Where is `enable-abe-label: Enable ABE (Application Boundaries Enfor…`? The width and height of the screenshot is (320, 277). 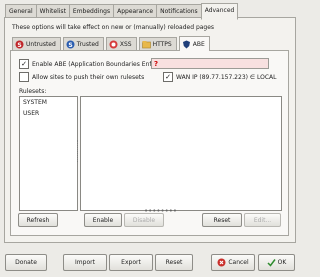 enable-abe-label: Enable ABE (Application Boundaries Enfor… is located at coordinates (101, 64).